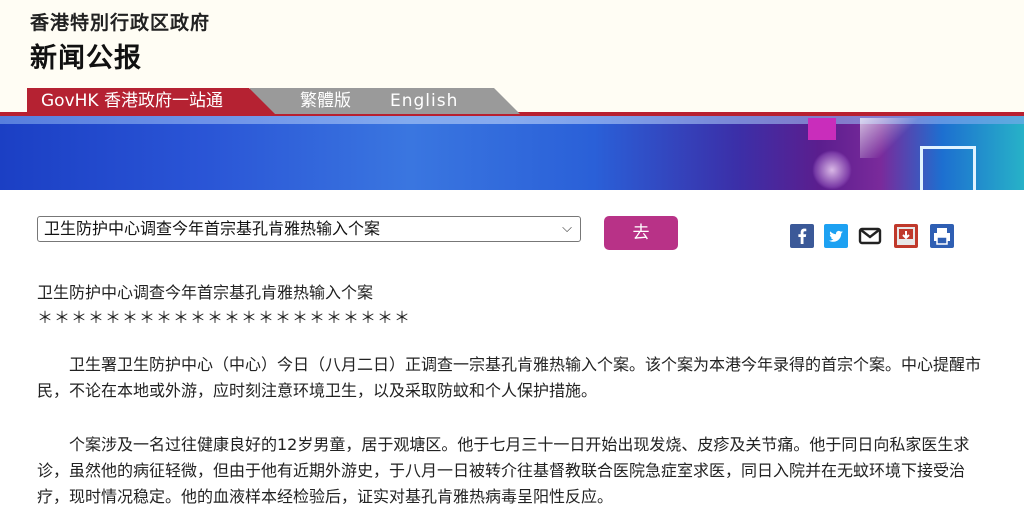 The height and width of the screenshot is (518, 1024). What do you see at coordinates (120, 23) in the screenshot?
I see `government-title: 香港特別行政区政府` at bounding box center [120, 23].